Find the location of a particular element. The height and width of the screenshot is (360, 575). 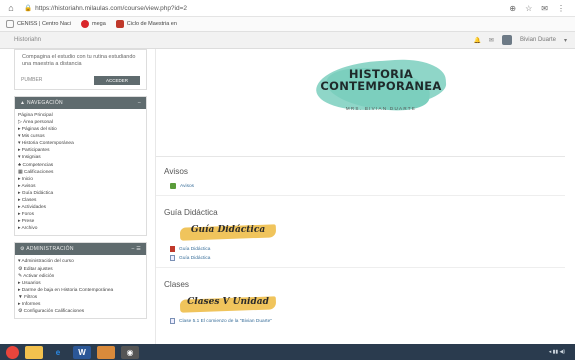

nav-item: ▸ Archivo is located at coordinates (80, 228).